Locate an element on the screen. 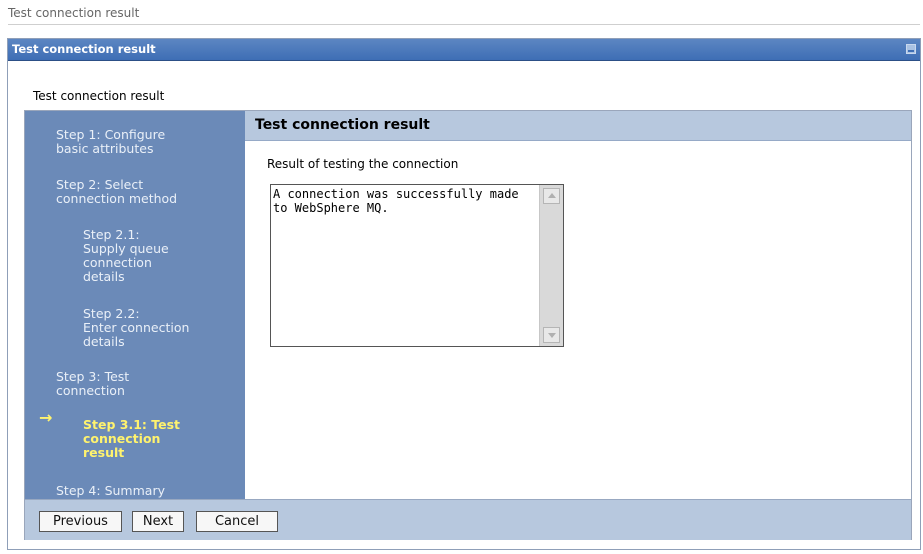 The width and height of the screenshot is (923, 554). step-2: Step 2: Select connection method is located at coordinates (116, 192).